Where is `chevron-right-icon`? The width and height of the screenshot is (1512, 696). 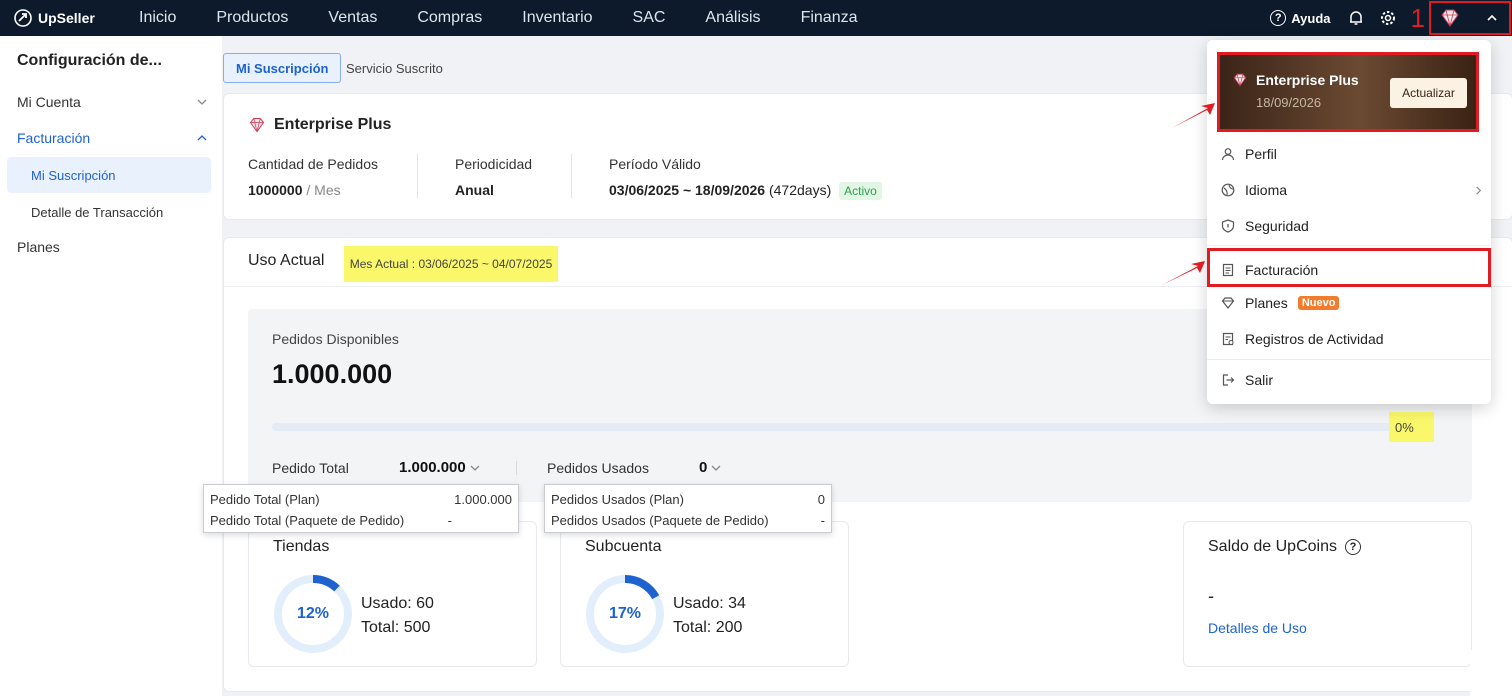
chevron-right-icon is located at coordinates (1479, 190).